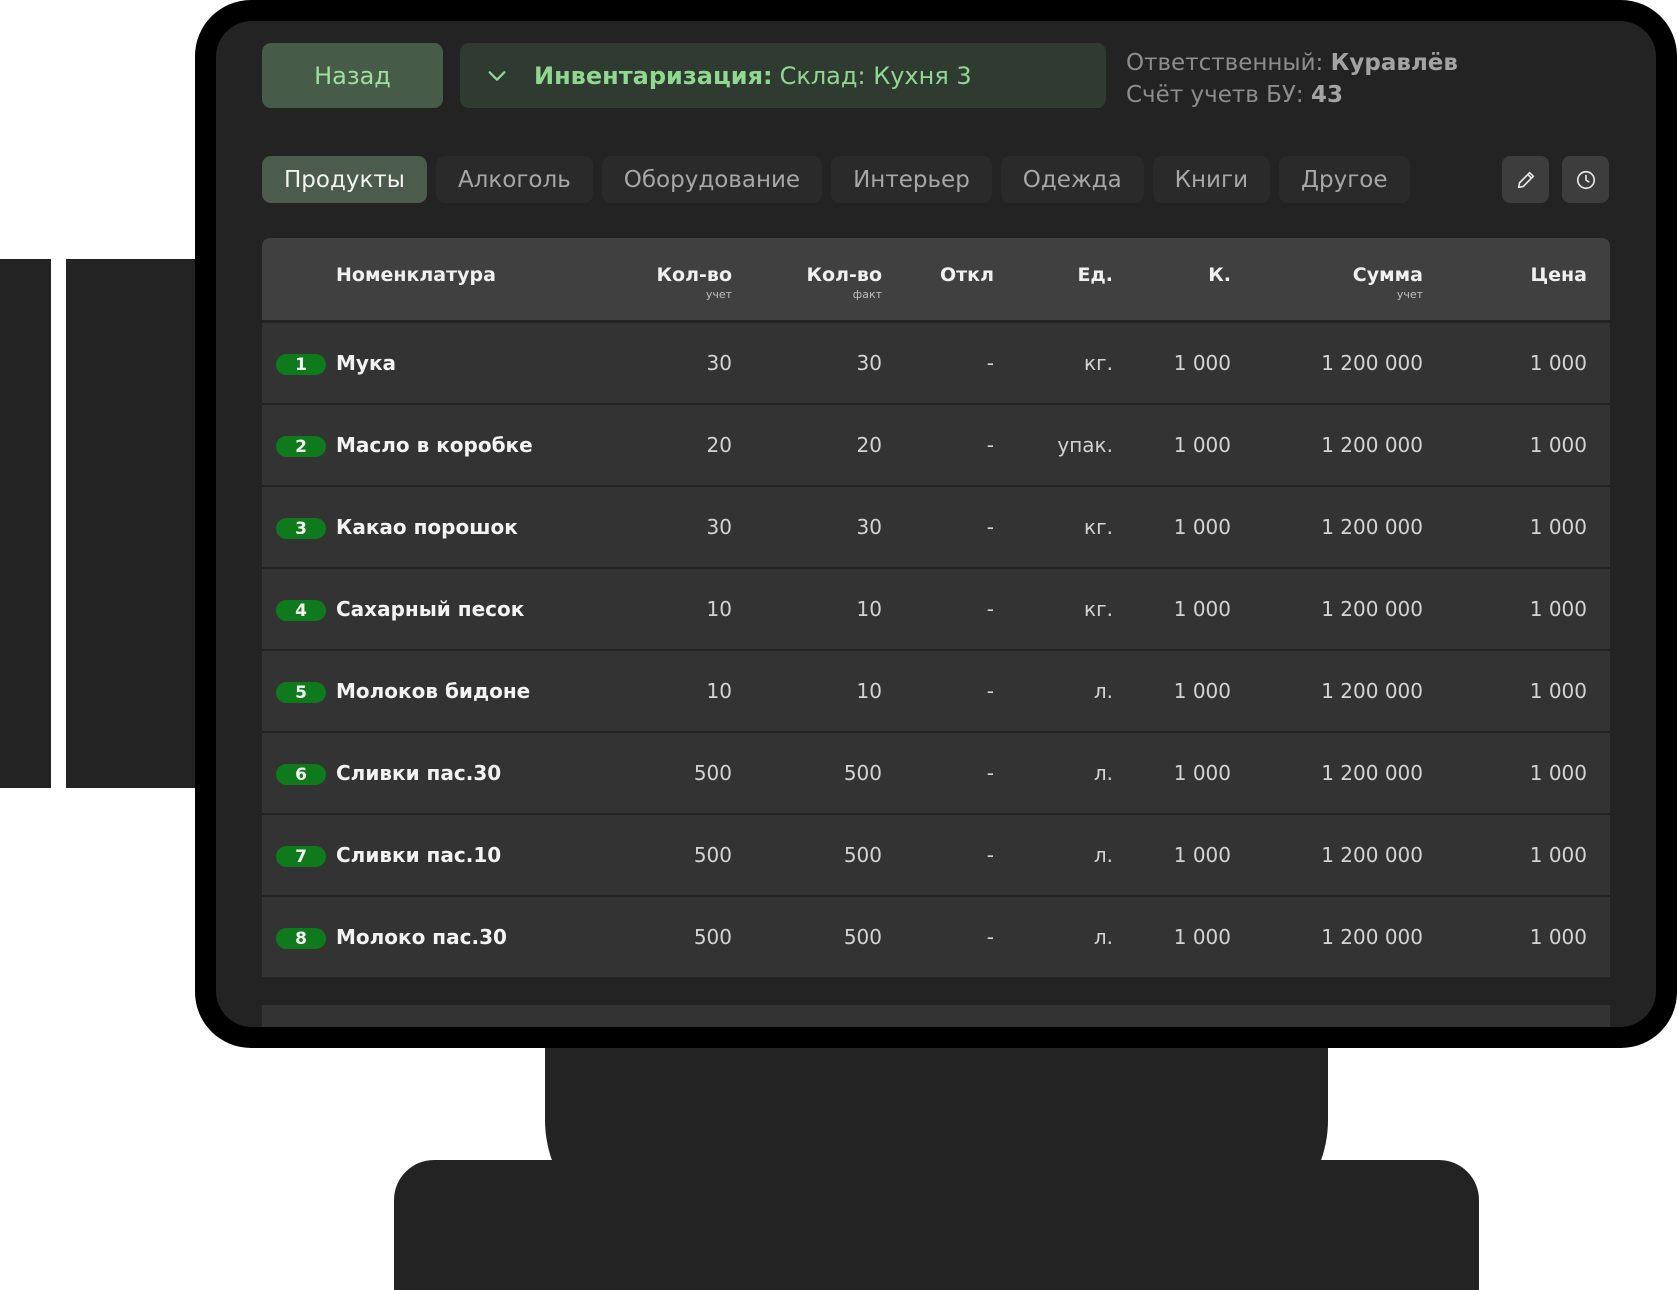 This screenshot has width=1677, height=1290. I want to click on tab-books: Книги, so click(1211, 179).